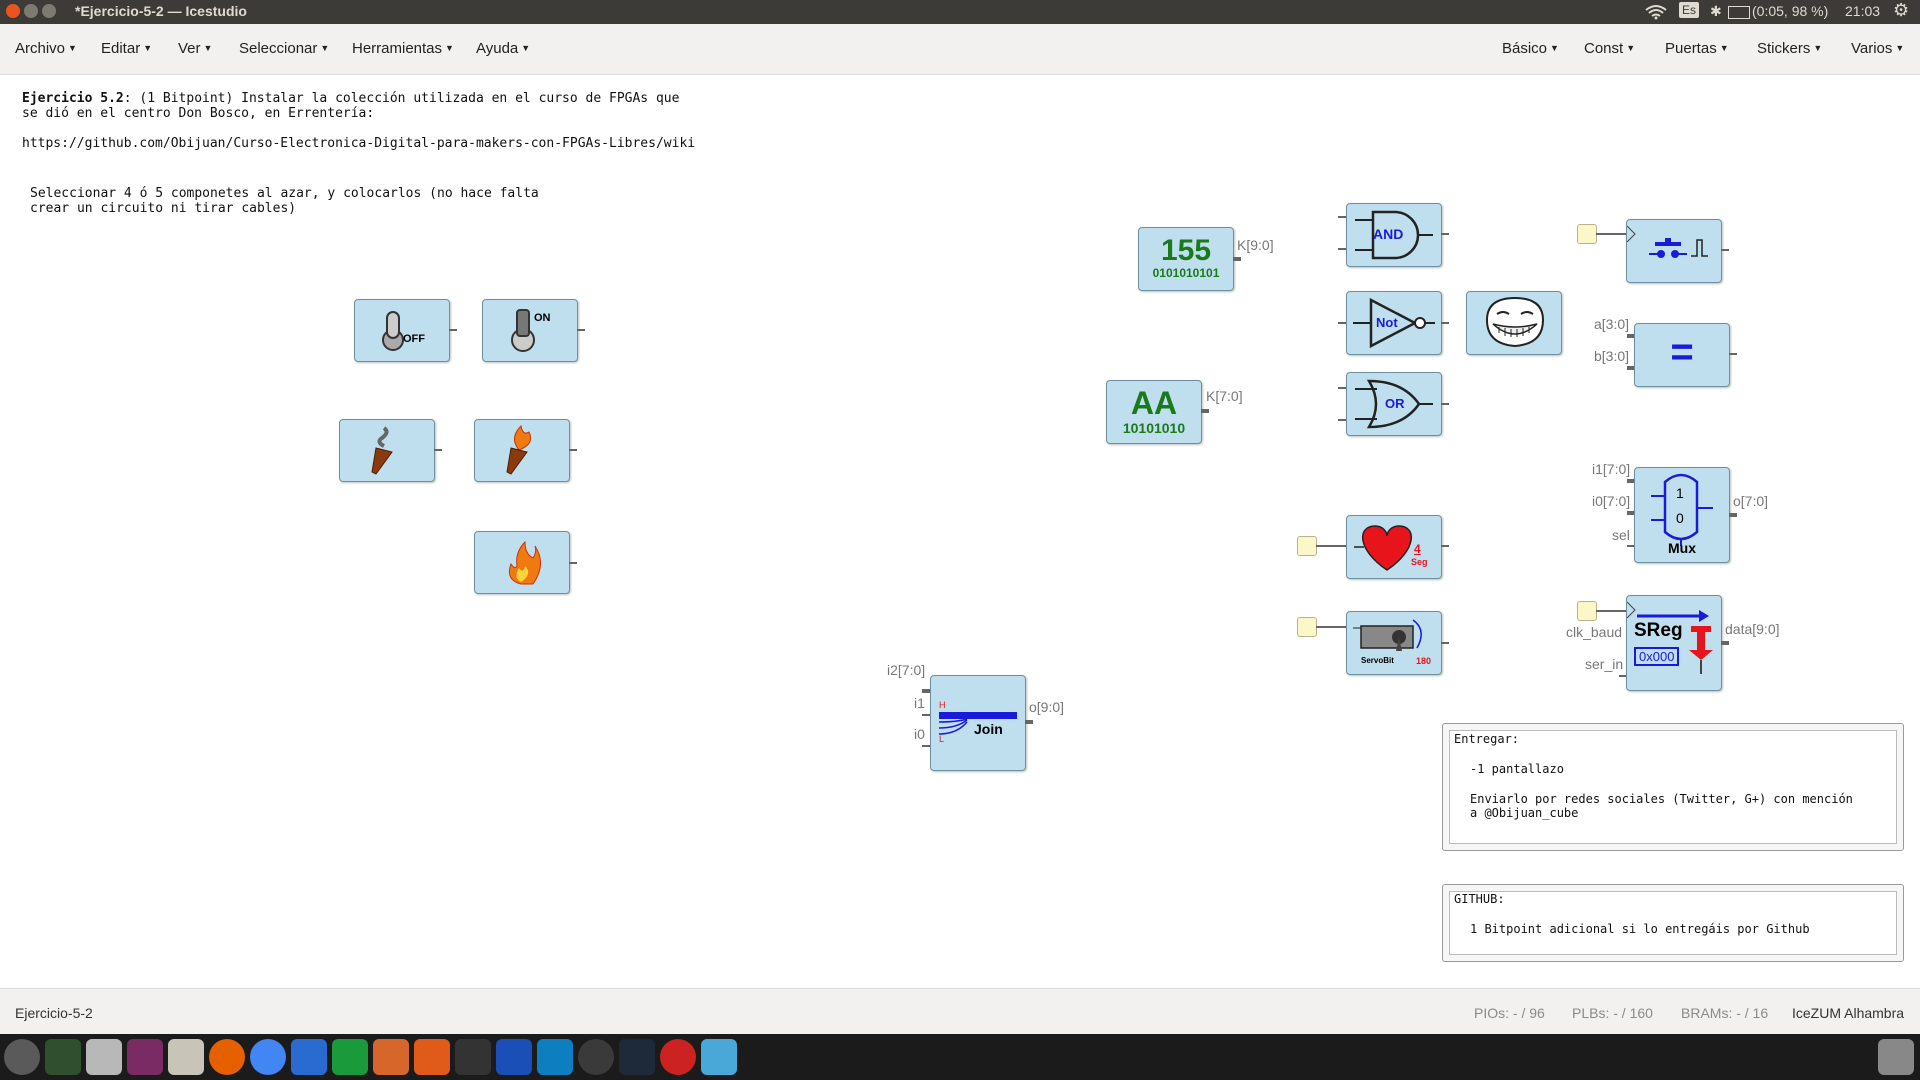 The image size is (1920, 1080). What do you see at coordinates (978, 723) in the screenshot?
I see `join-block: H L Join` at bounding box center [978, 723].